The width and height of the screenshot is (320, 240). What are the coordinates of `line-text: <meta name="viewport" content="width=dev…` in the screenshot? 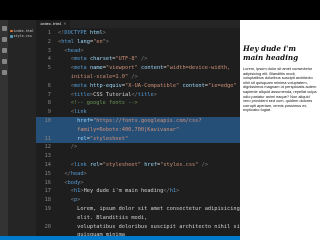 It's located at (150, 68).